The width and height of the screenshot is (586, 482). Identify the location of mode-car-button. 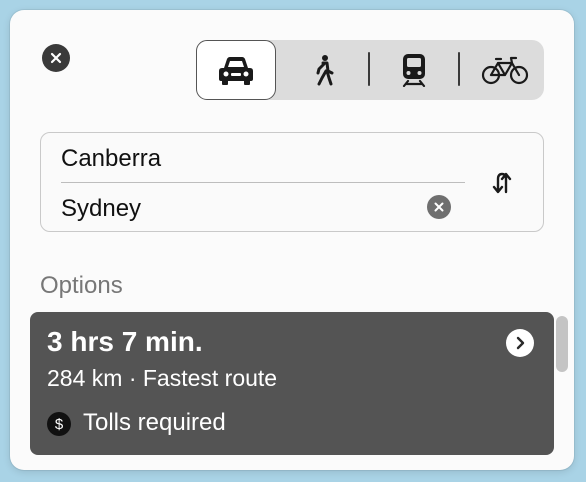
(236, 70).